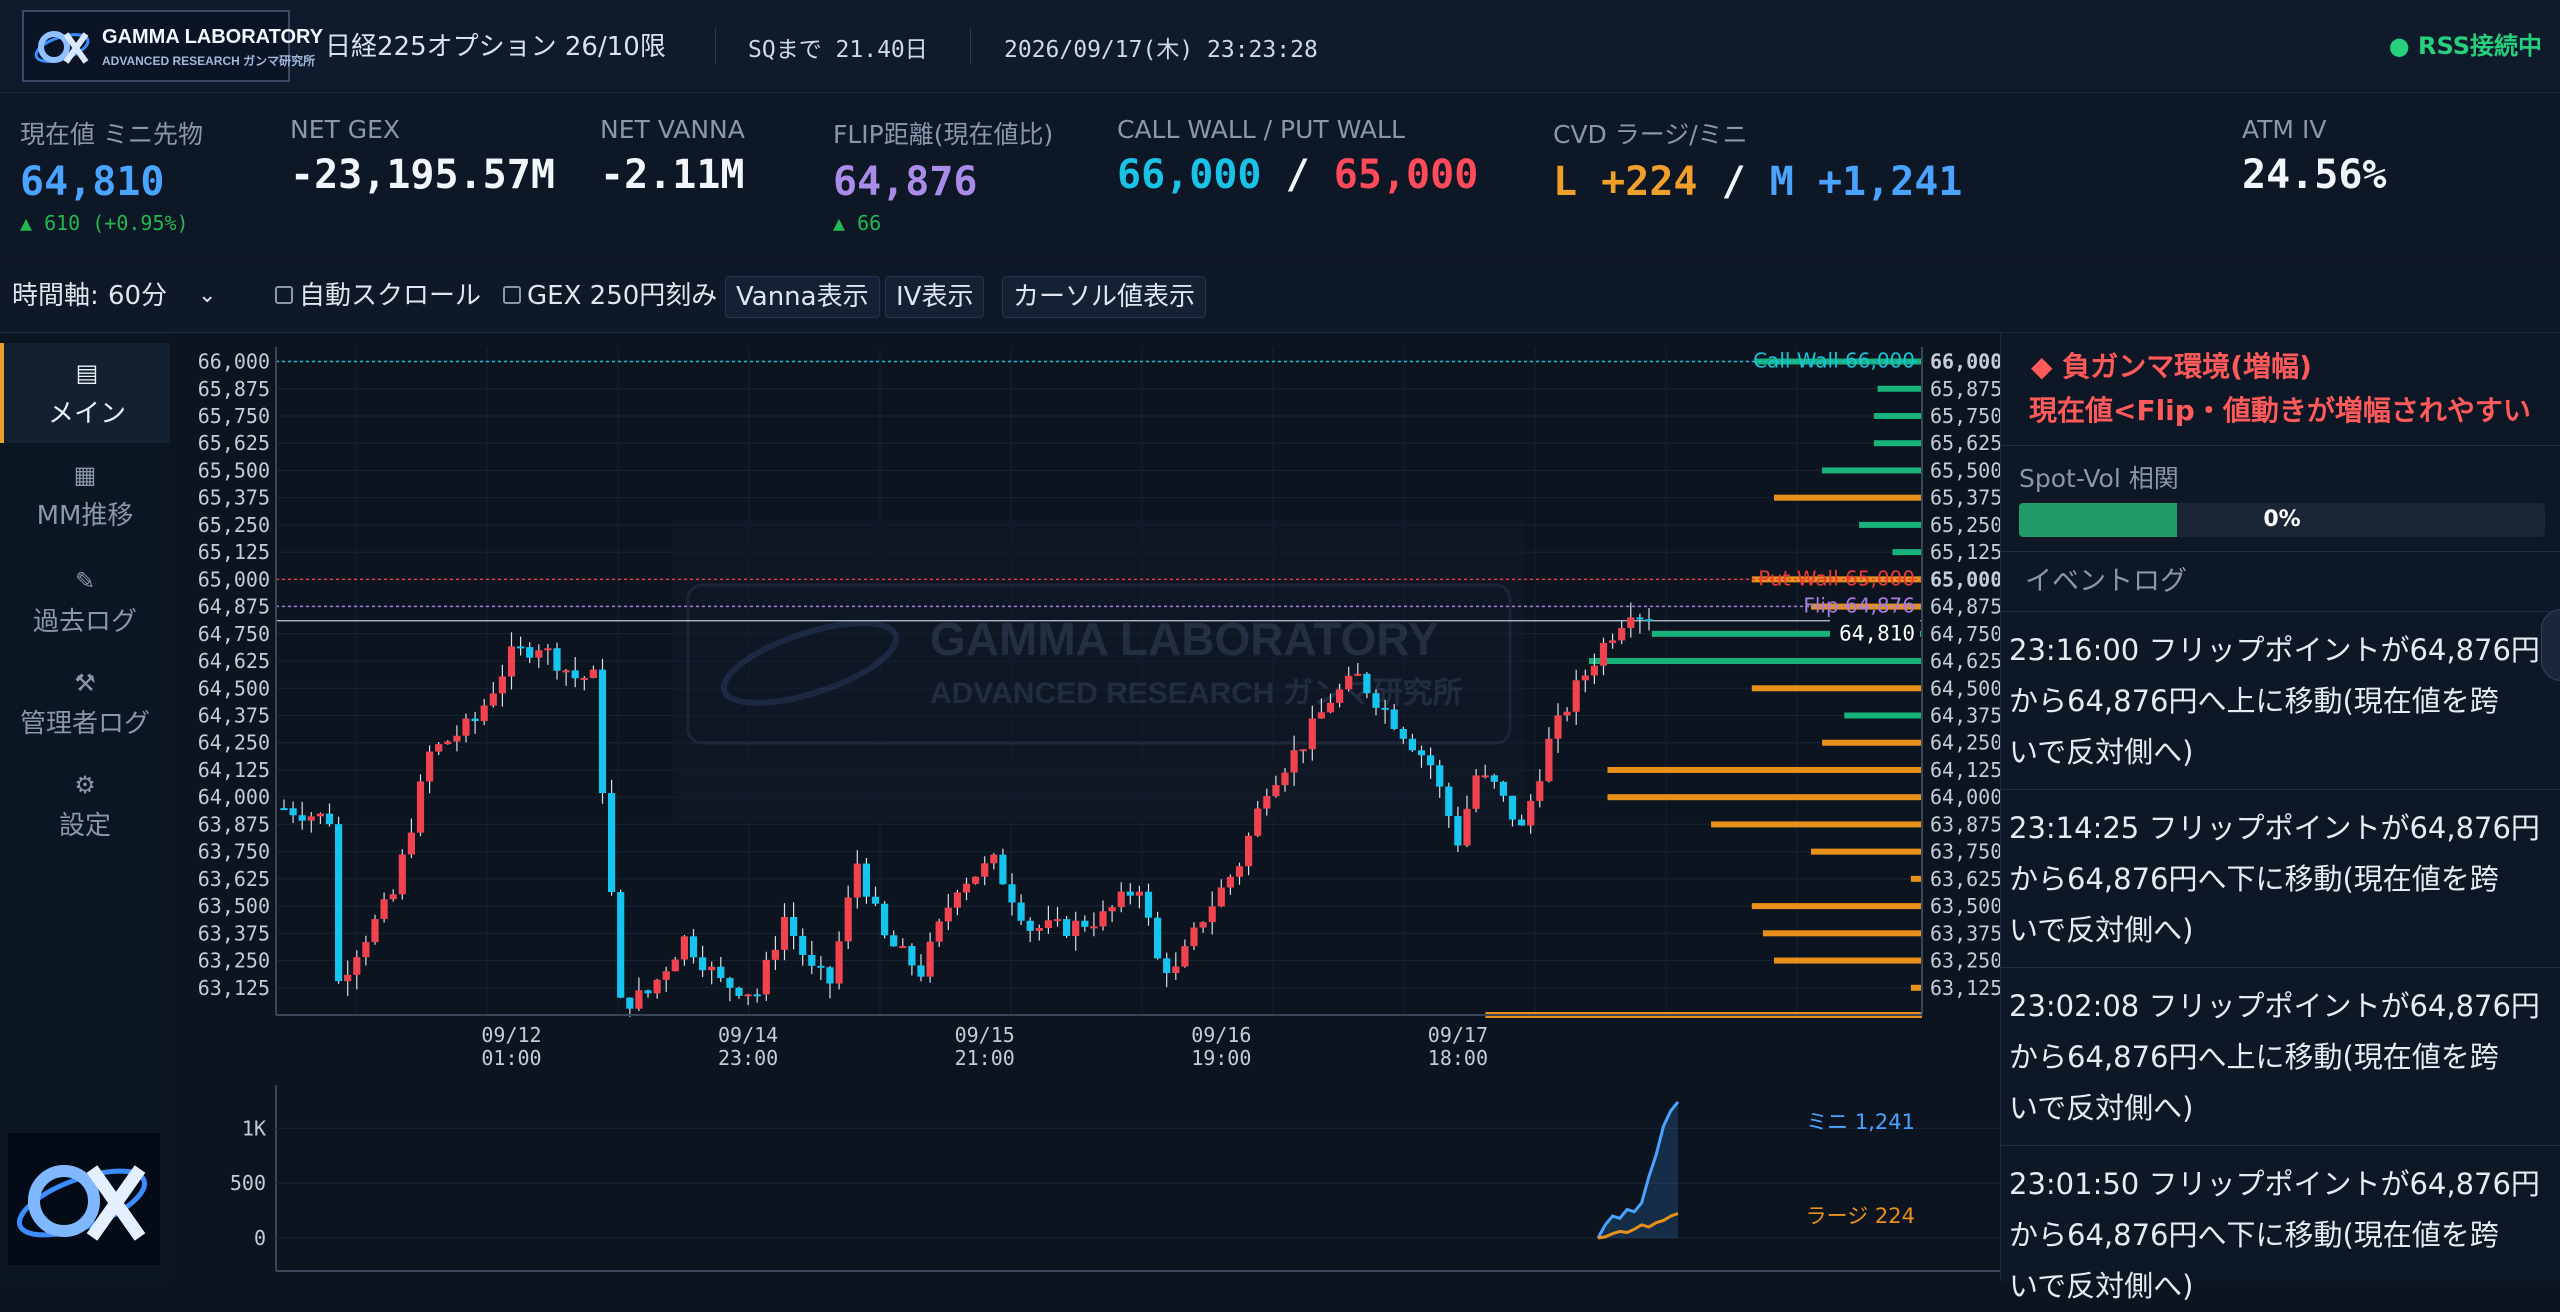 The image size is (2560, 1312). I want to click on x-tick-date: 09/12, so click(511, 1035).